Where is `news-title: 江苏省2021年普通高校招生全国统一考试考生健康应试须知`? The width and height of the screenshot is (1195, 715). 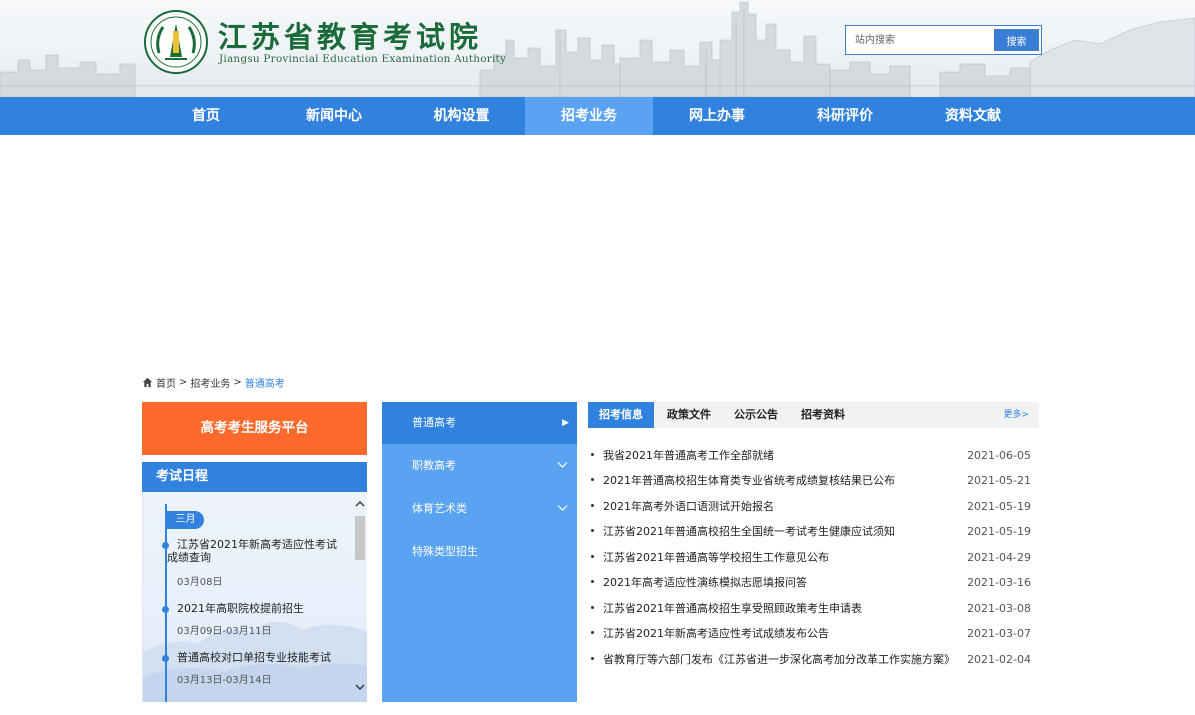 news-title: 江苏省2021年普通高校招生全国统一考试考生健康应试须知 is located at coordinates (749, 531).